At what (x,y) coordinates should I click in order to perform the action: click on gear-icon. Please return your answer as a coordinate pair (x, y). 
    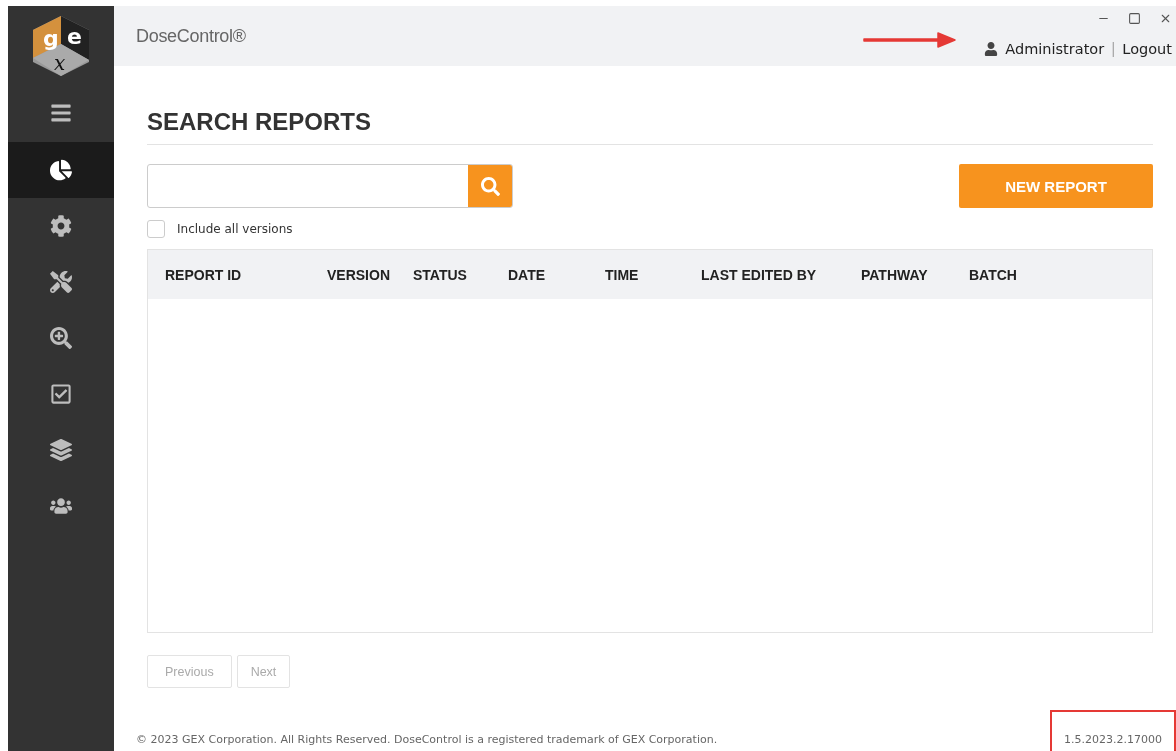
    Looking at the image, I should click on (61, 226).